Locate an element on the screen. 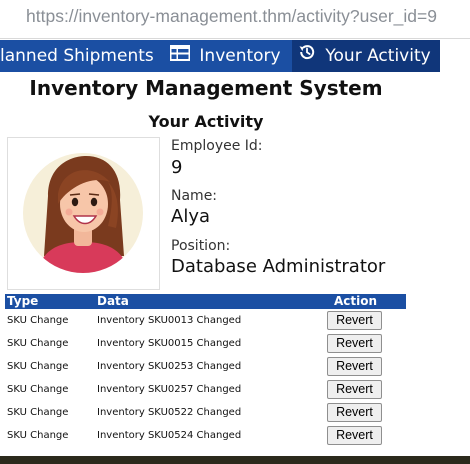  page-title: Your Activity is located at coordinates (206, 121).